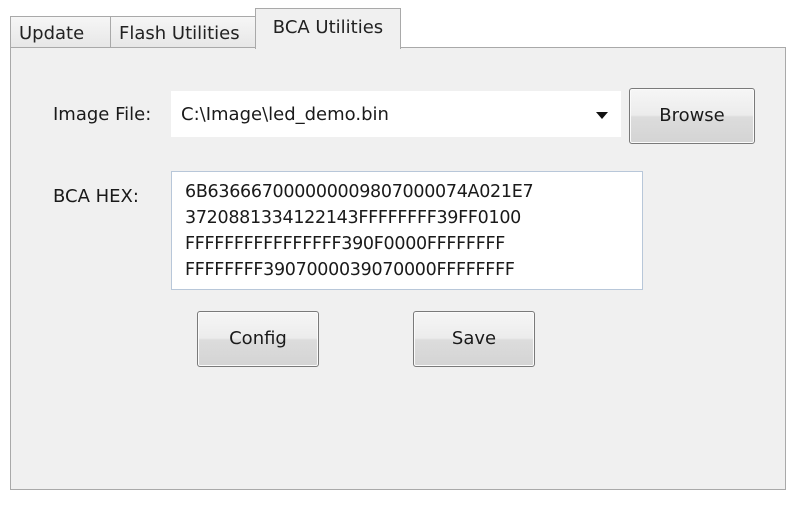 The image size is (795, 517). What do you see at coordinates (102, 114) in the screenshot?
I see `image-file-label: Image File:` at bounding box center [102, 114].